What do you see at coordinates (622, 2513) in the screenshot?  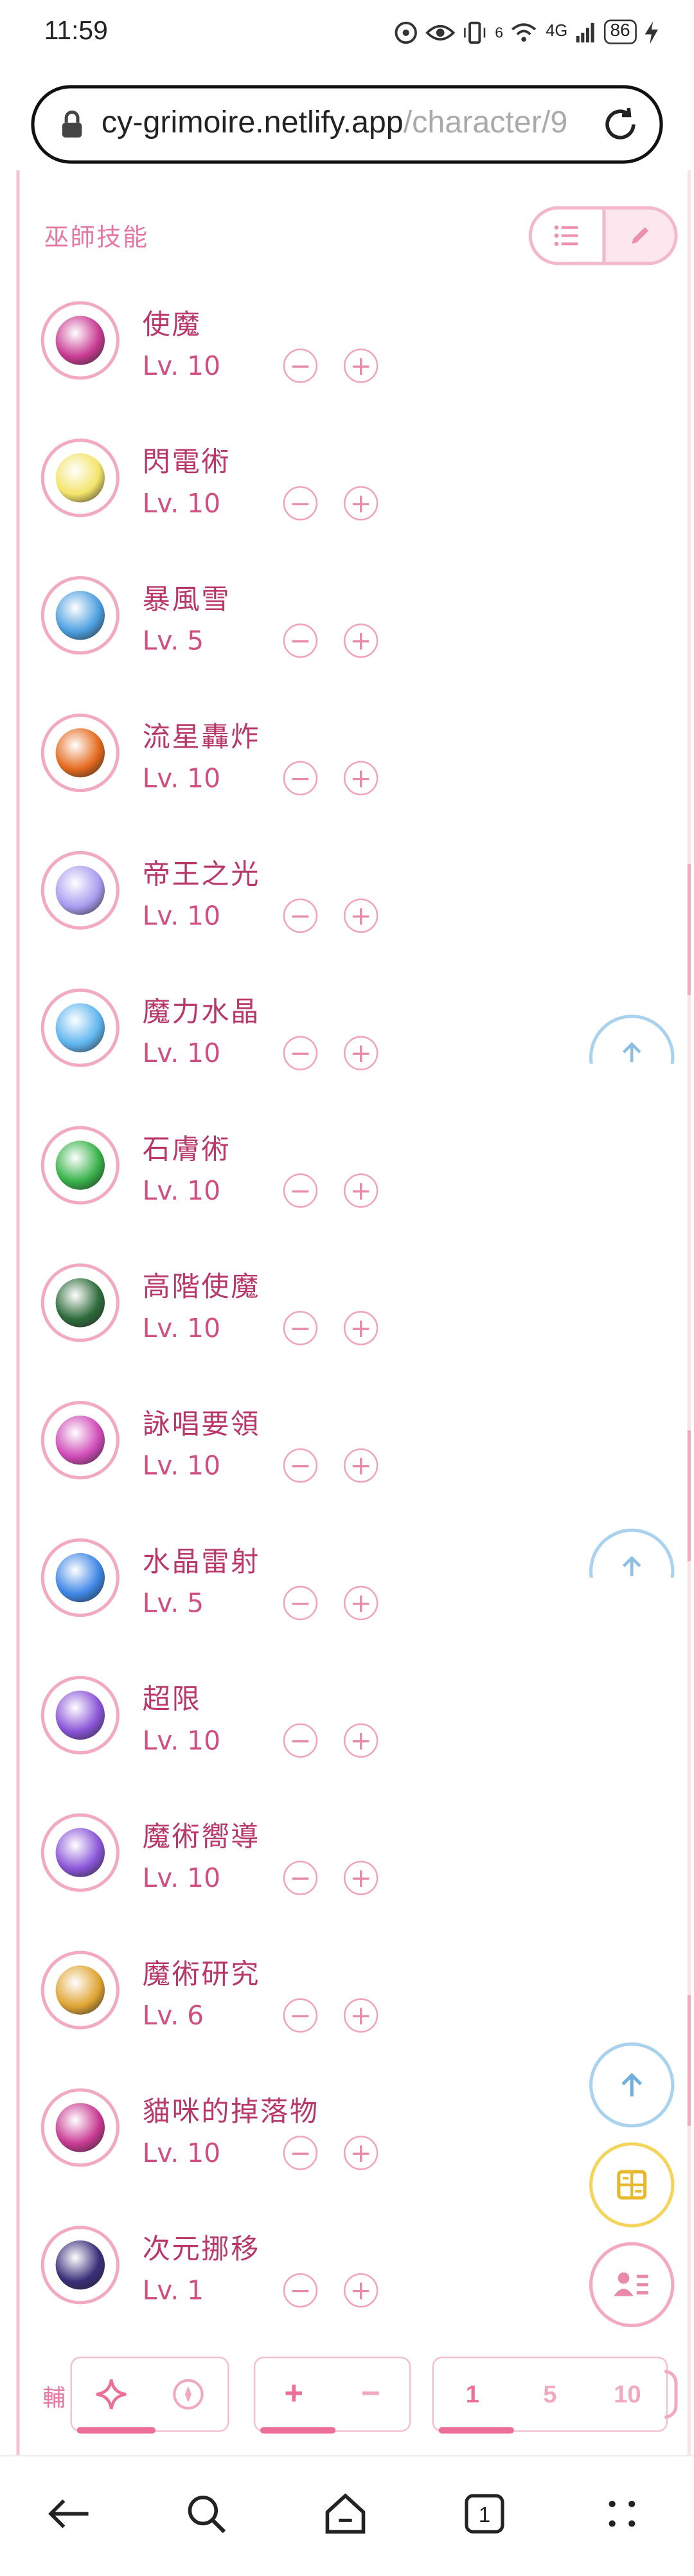 I see `menu-button` at bounding box center [622, 2513].